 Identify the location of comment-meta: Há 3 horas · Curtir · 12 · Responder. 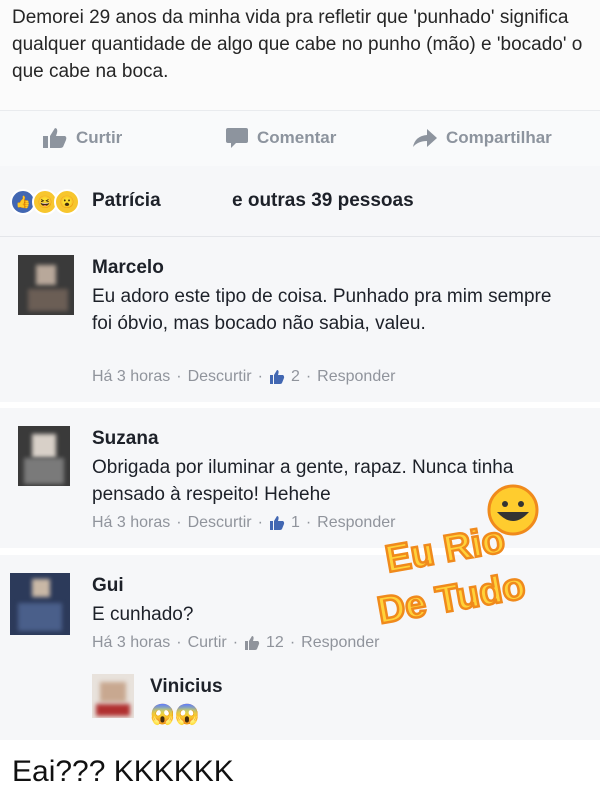
(236, 643).